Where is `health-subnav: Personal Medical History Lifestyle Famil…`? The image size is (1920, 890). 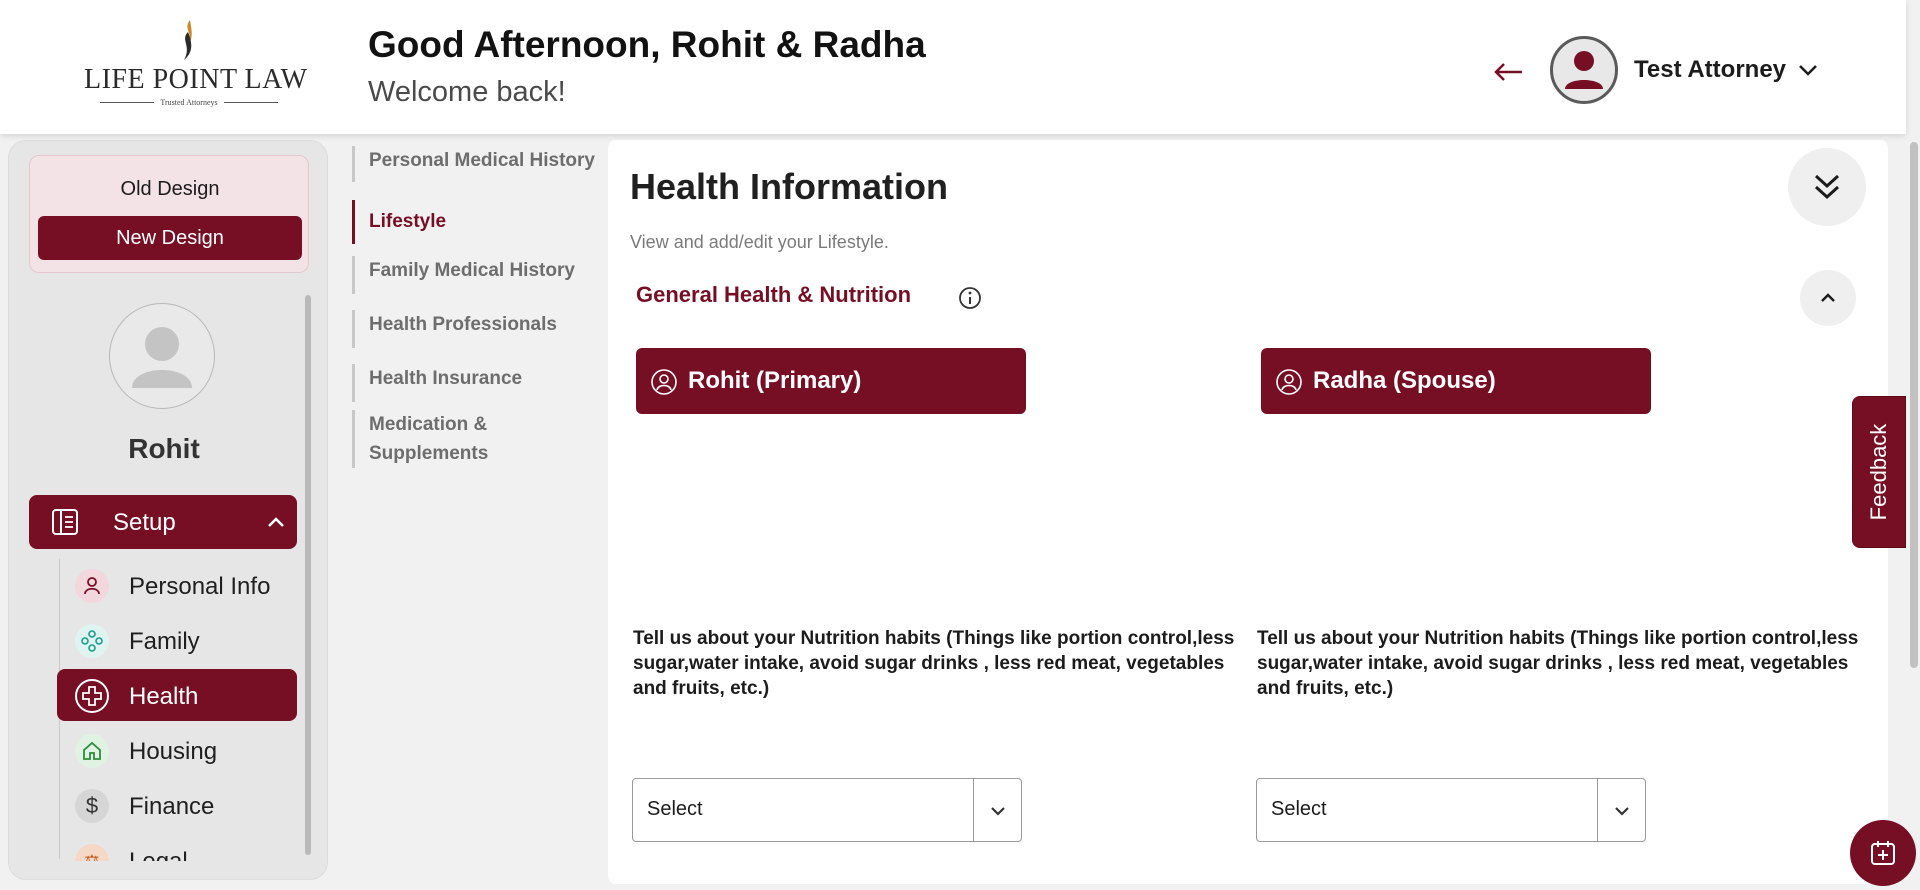
health-subnav: Personal Medical History Lifestyle Famil… is located at coordinates (480, 305).